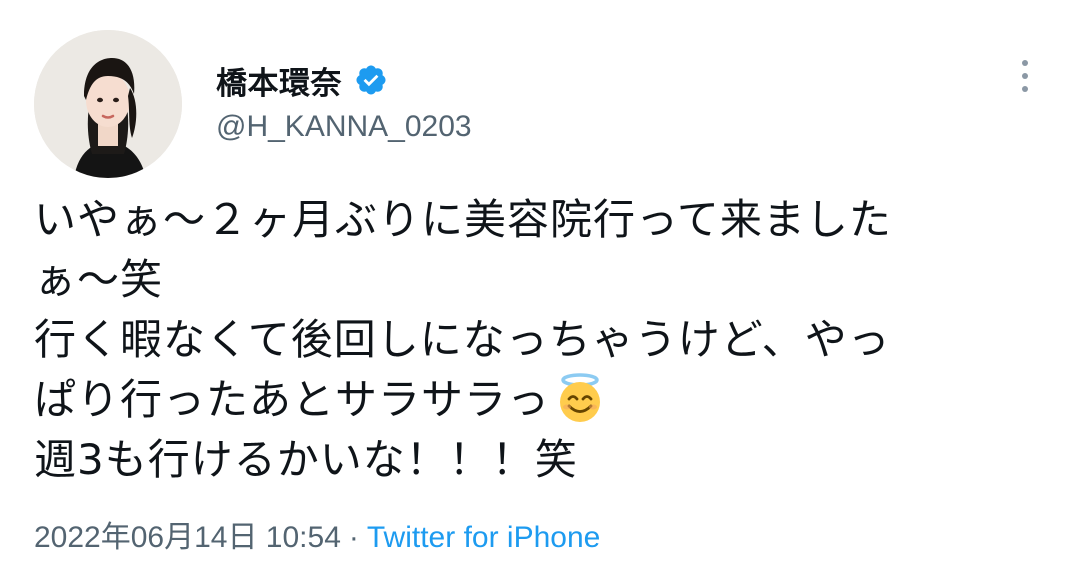 This screenshot has width=1080, height=574. Describe the element at coordinates (279, 80) in the screenshot. I see `display-name: 橋本環奈` at that location.